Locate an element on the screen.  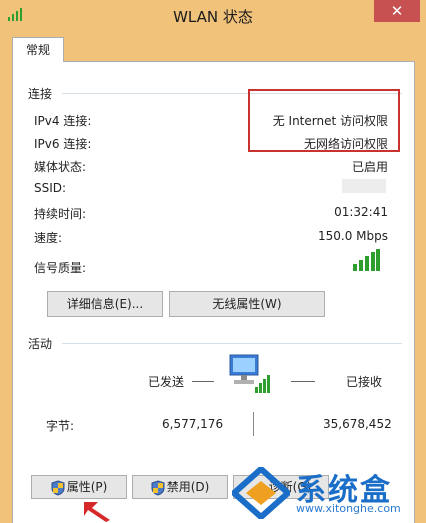
received-label: 已接收 is located at coordinates (364, 382).